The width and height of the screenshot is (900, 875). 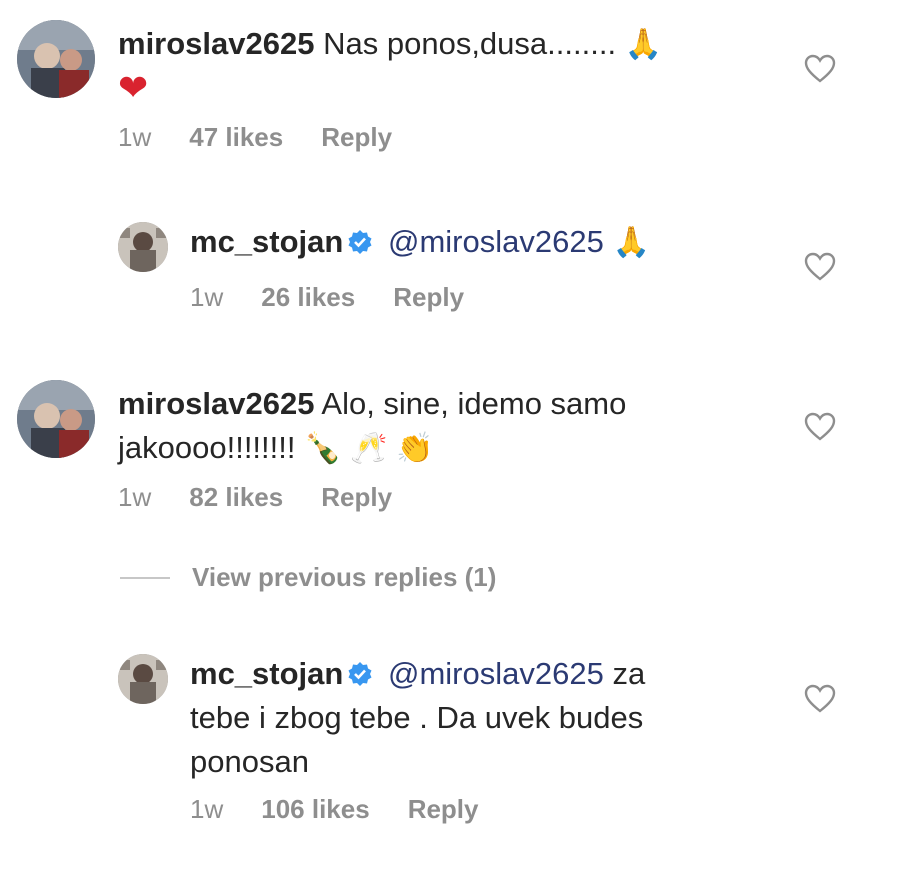 I want to click on comment-likes: 26 likes, so click(x=308, y=297).